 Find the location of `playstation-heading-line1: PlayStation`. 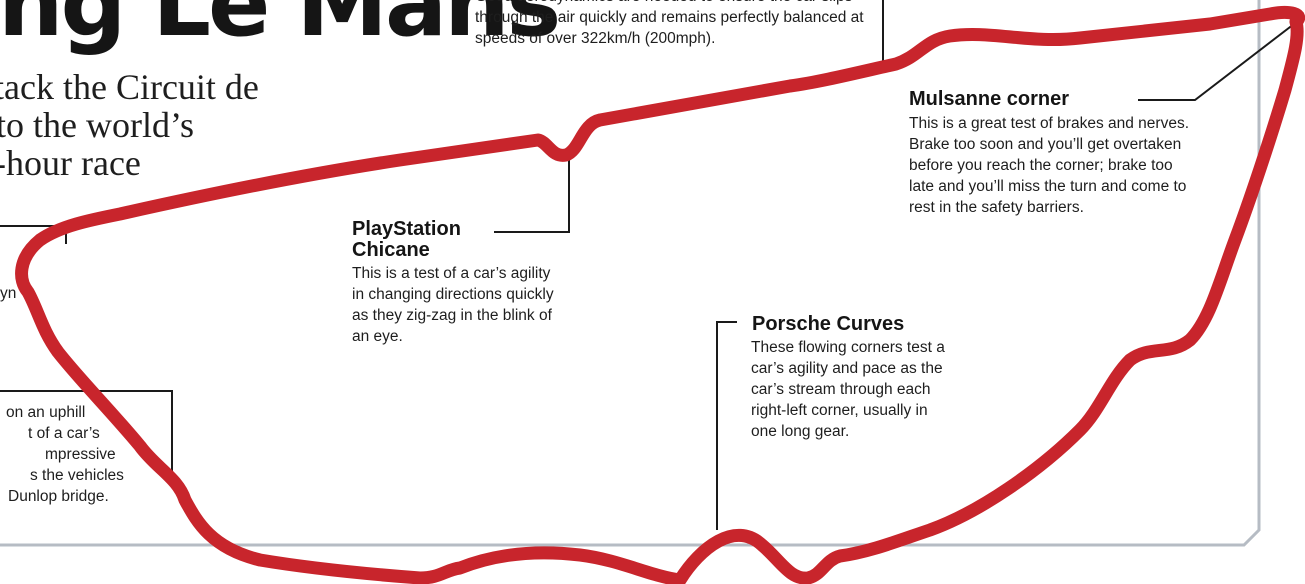

playstation-heading-line1: PlayStation is located at coordinates (406, 229).